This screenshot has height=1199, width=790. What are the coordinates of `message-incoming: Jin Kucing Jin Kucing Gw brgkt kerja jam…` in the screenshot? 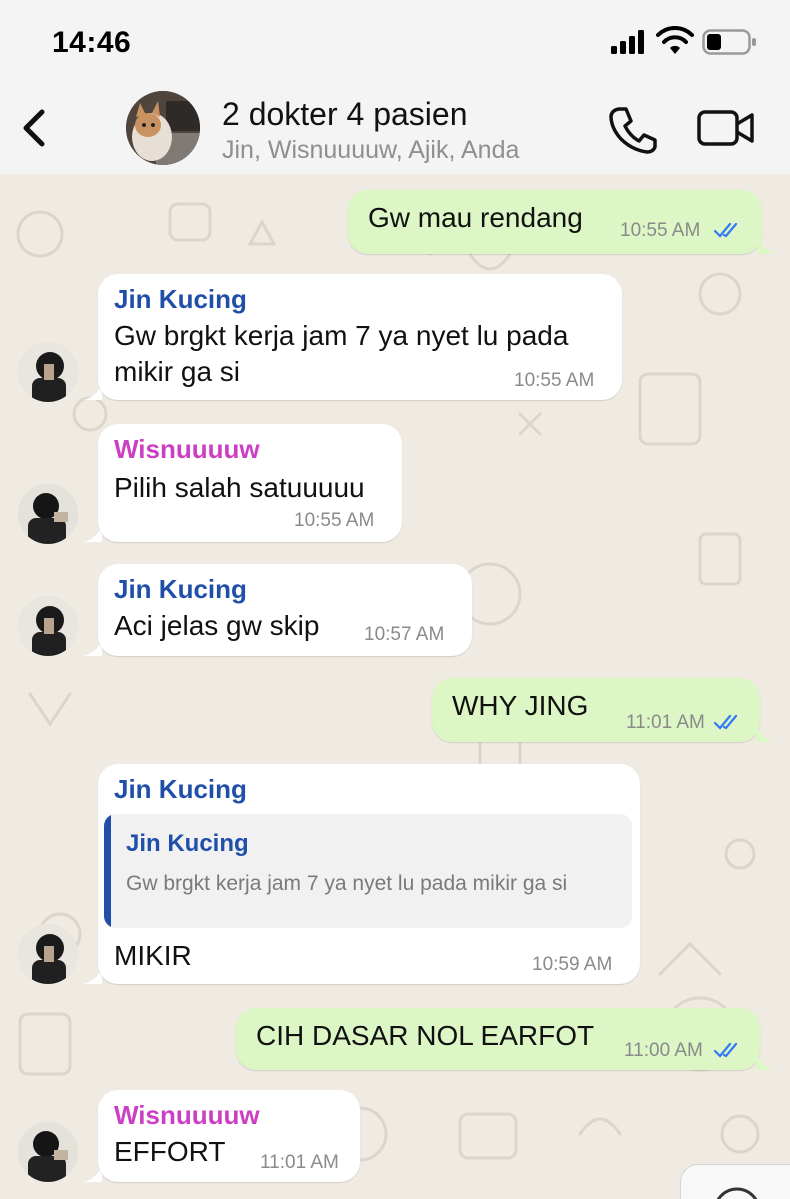 It's located at (369, 874).